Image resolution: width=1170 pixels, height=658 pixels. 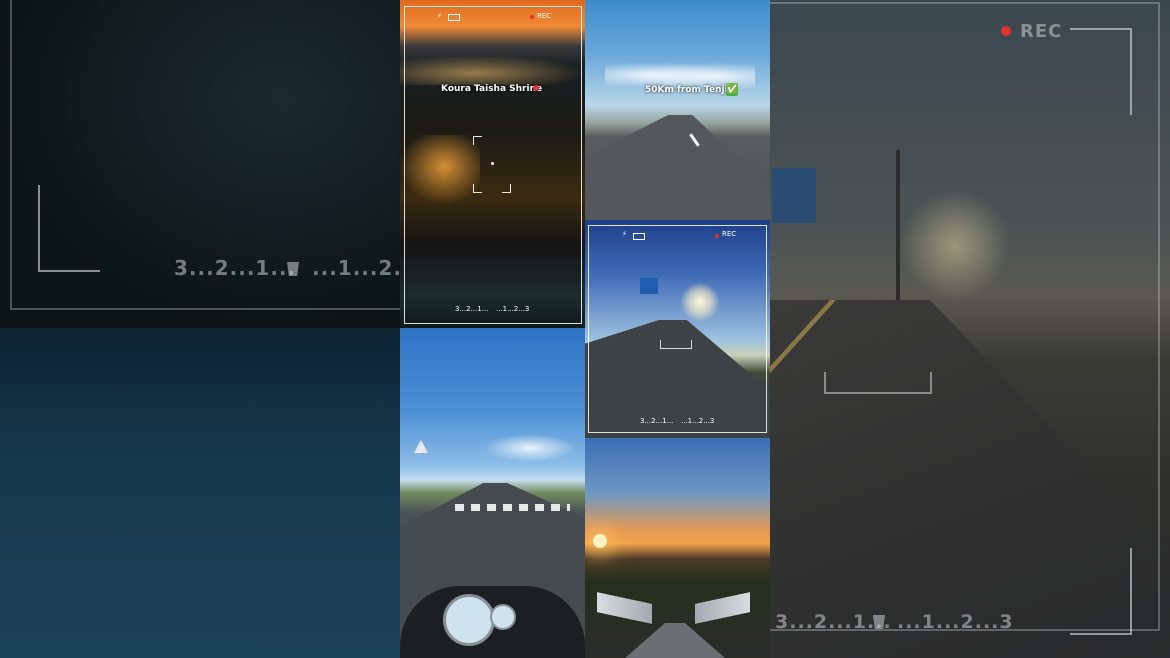 I want to click on check-icon: ✅, so click(x=732, y=90).